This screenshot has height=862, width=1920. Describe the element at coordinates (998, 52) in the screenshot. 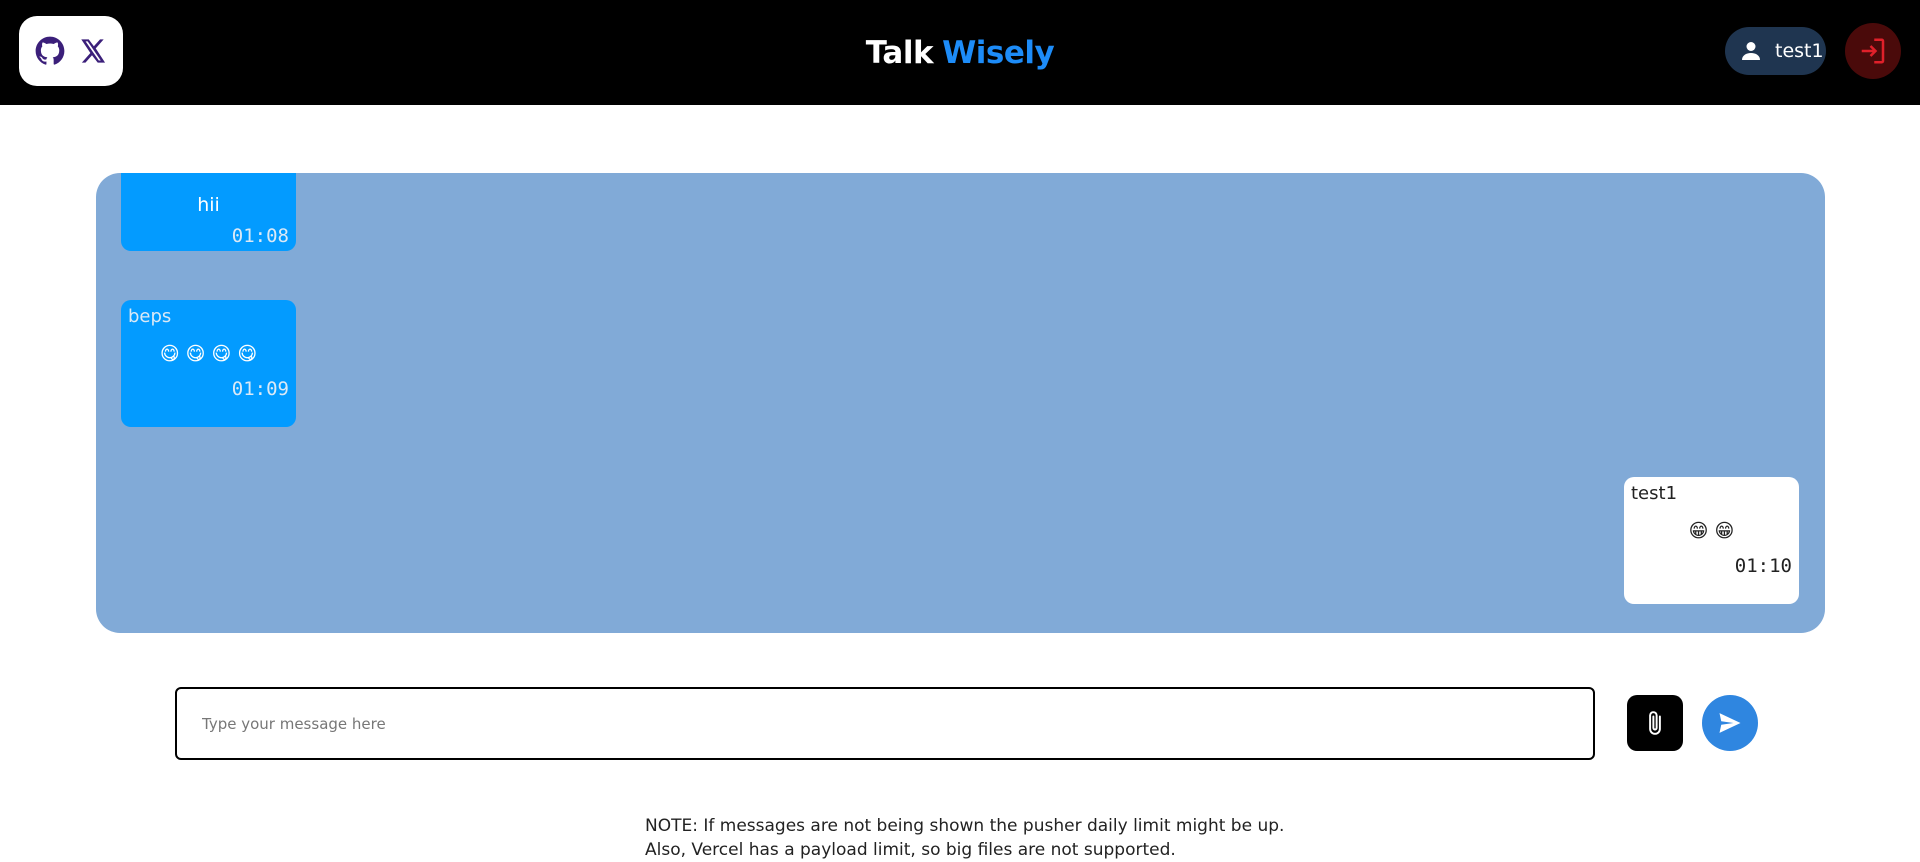

I see `brand-second-word: Wisely` at that location.